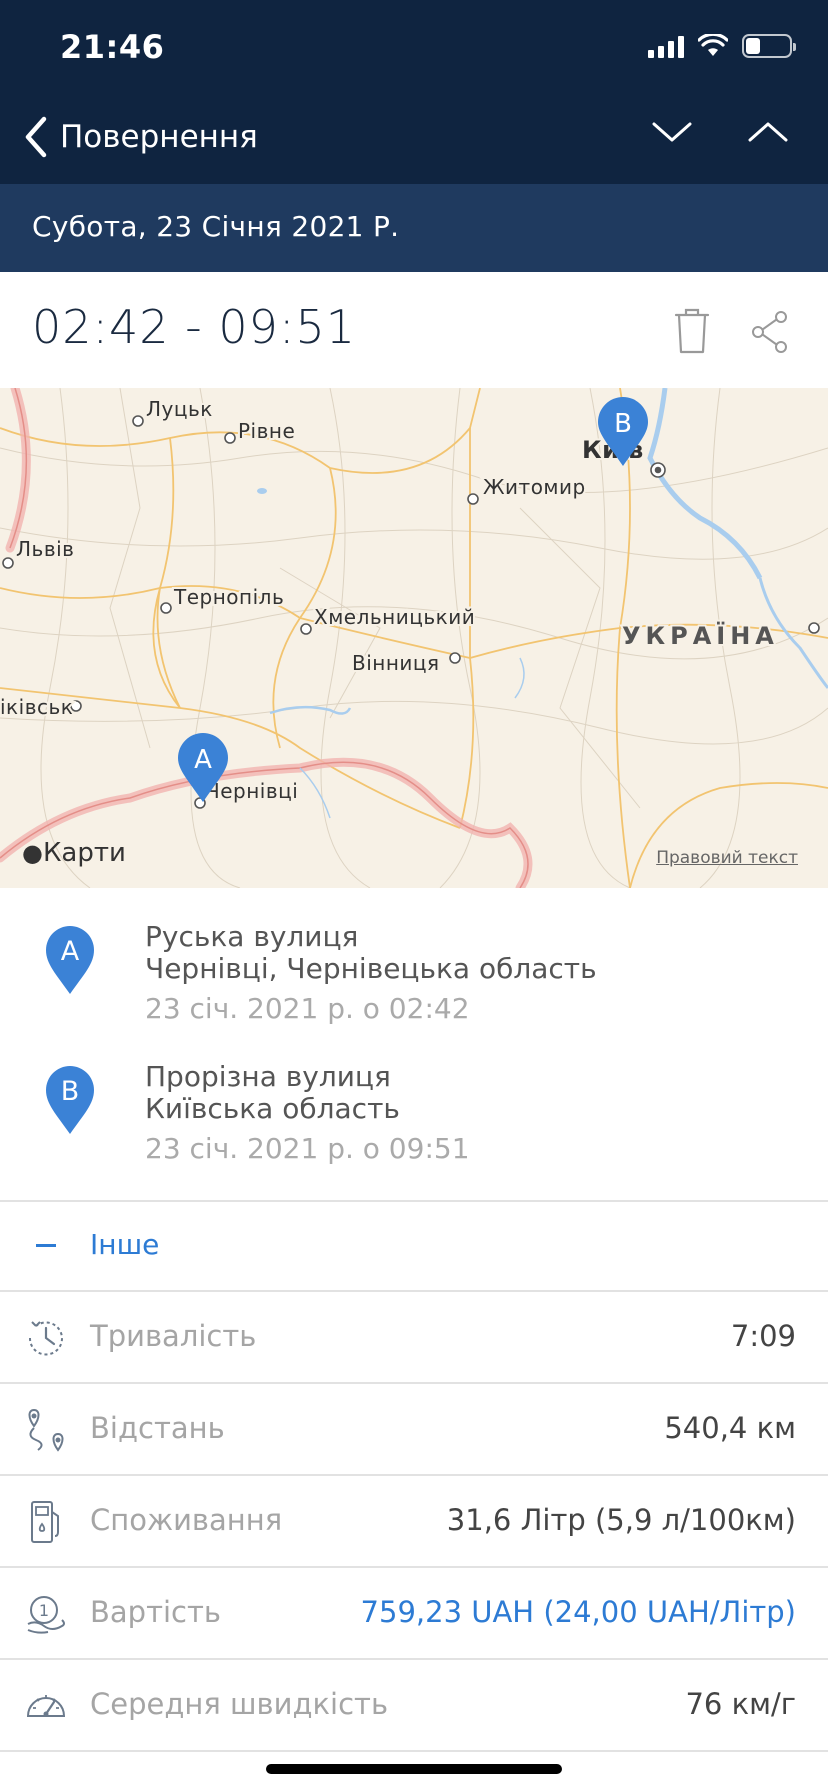 The height and width of the screenshot is (1792, 828). I want to click on home-indicator, so click(414, 1769).